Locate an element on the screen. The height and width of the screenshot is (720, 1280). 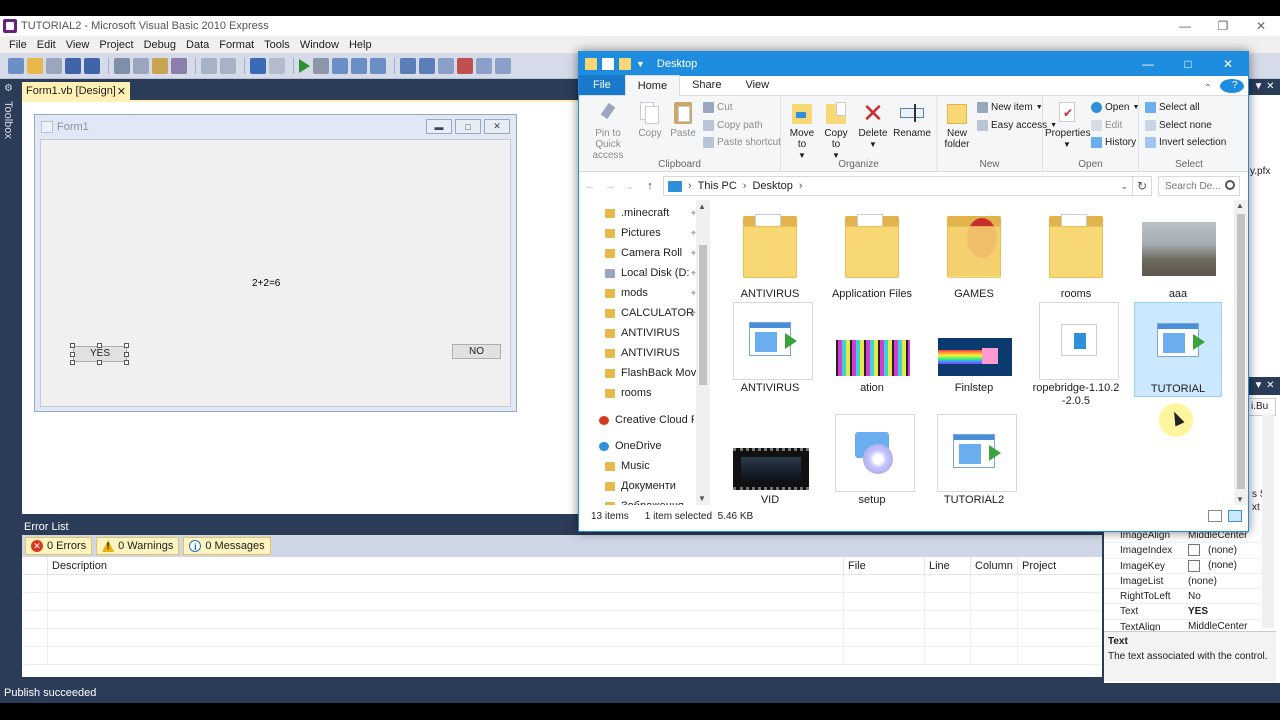
properties-window-icon is located at coordinates (359, 65).